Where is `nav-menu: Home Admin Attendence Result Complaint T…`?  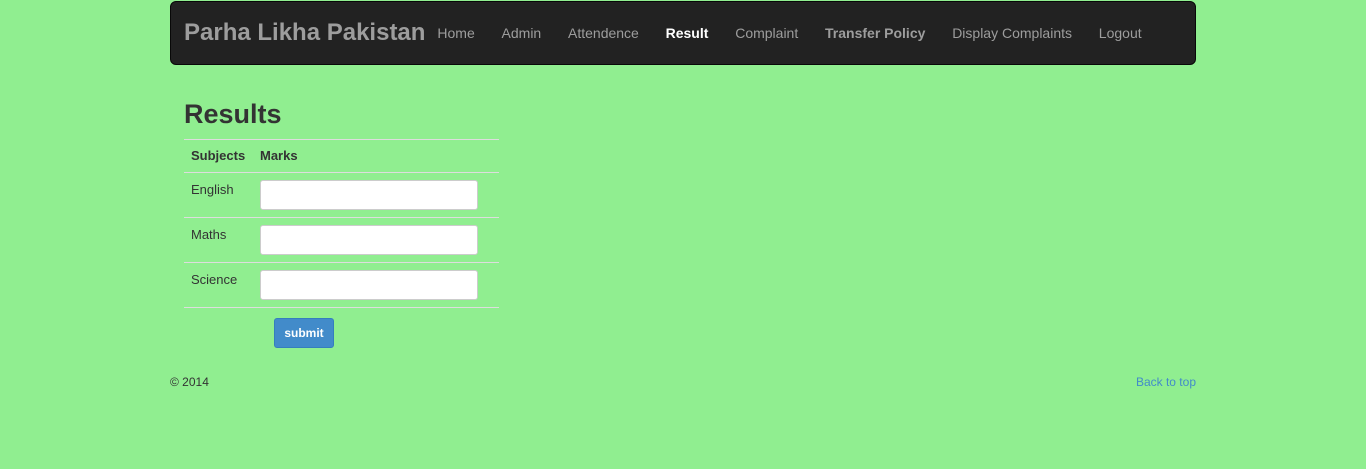
nav-menu: Home Admin Attendence Result Complaint T… is located at coordinates (789, 33).